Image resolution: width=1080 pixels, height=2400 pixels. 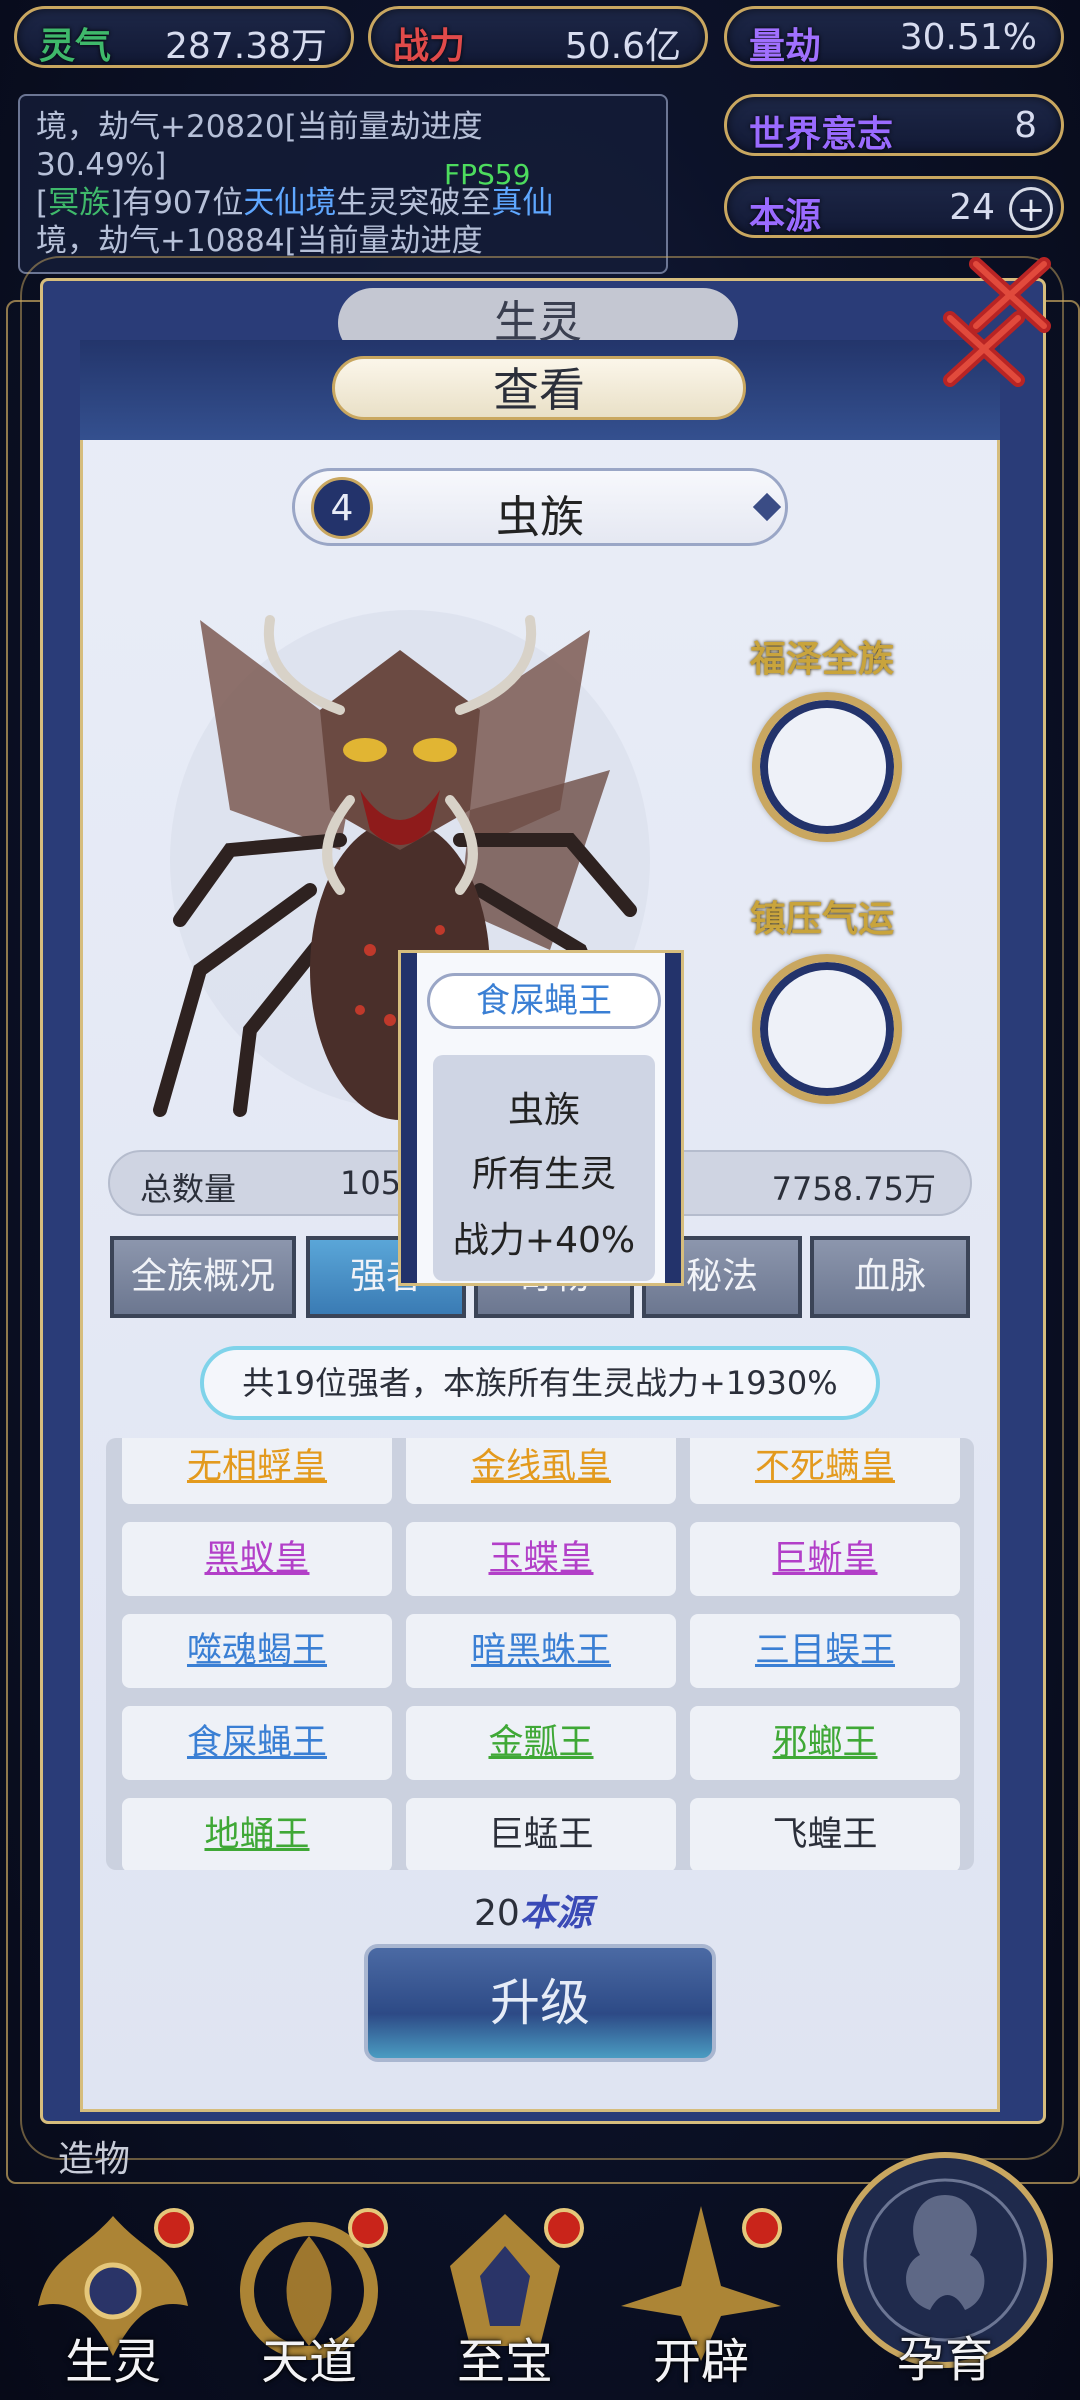 I want to click on stat-zhanli-value: 50.6亿, so click(x=622, y=46).